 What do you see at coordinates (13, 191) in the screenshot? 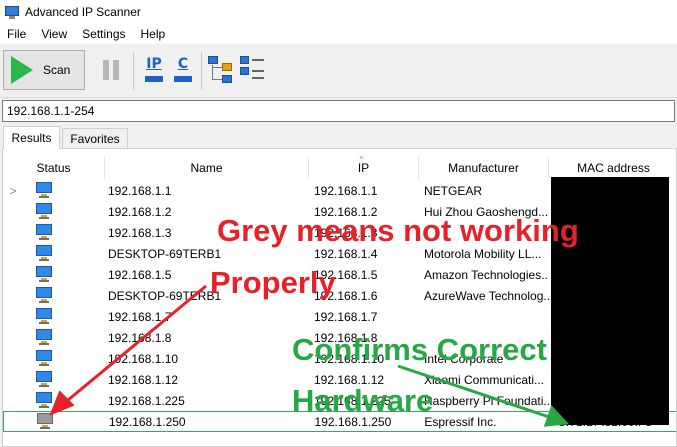
I see `expand-chevron-icon: >` at bounding box center [13, 191].